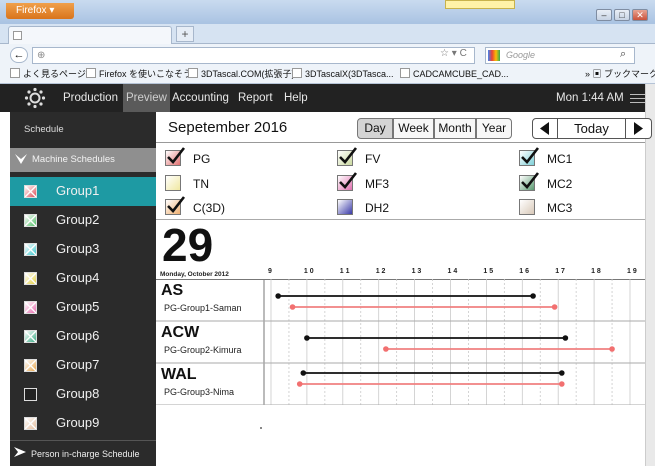 The height and width of the screenshot is (466, 655). I want to click on filter-label: MF3, so click(377, 184).